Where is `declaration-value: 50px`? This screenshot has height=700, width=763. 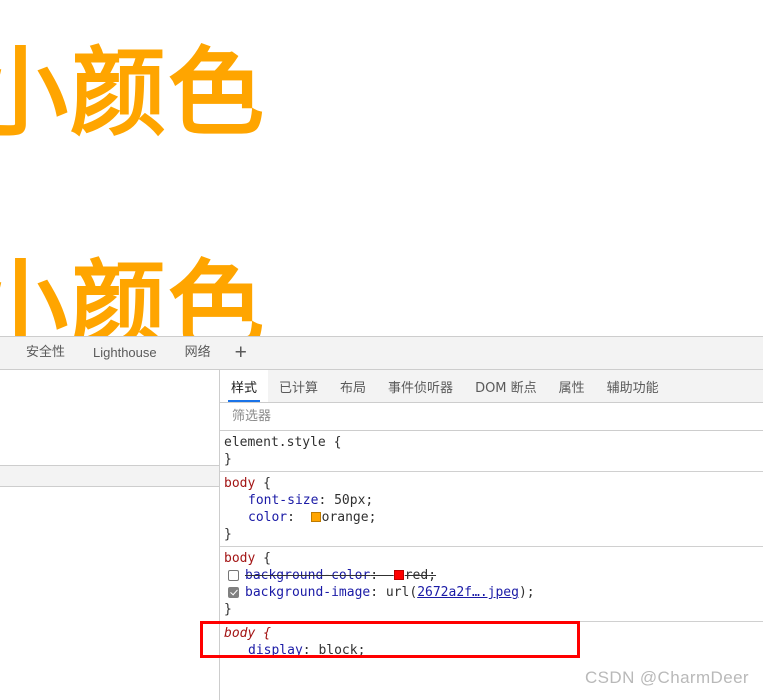 declaration-value: 50px is located at coordinates (349, 500).